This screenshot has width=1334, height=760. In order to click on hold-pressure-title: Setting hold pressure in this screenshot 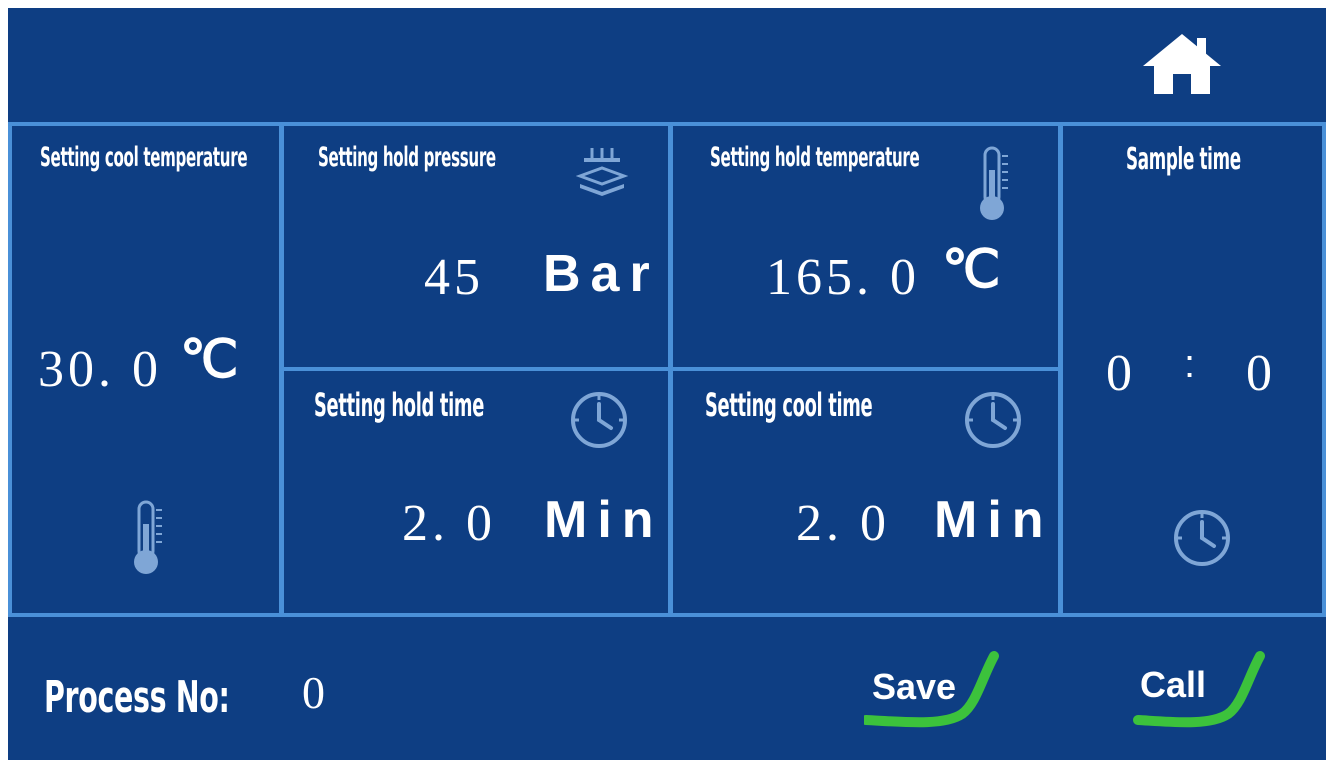, I will do `click(407, 157)`.